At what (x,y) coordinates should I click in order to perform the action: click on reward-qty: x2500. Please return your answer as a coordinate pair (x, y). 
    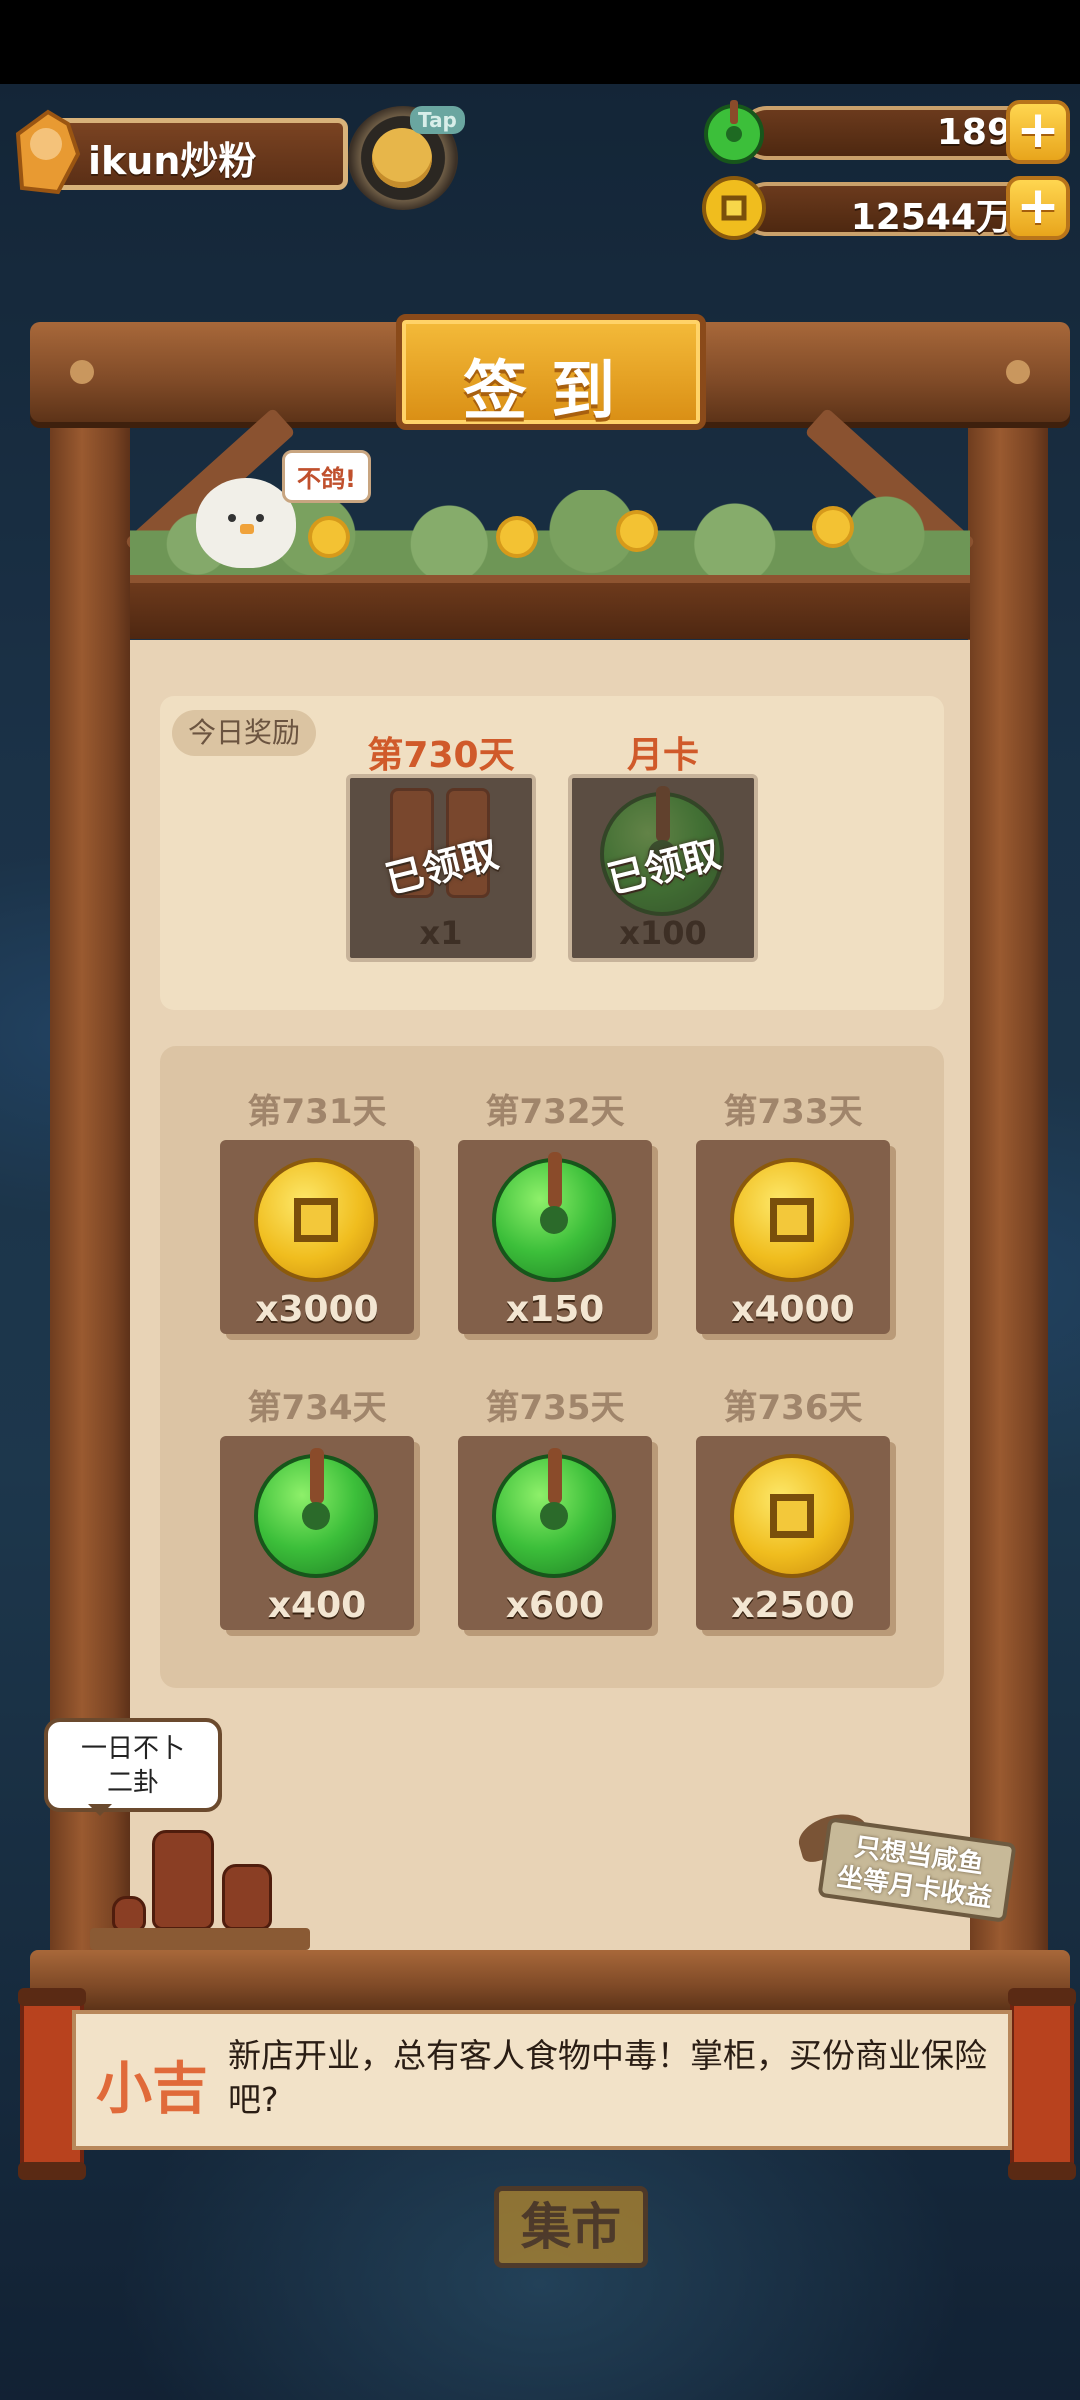
    Looking at the image, I should click on (793, 1605).